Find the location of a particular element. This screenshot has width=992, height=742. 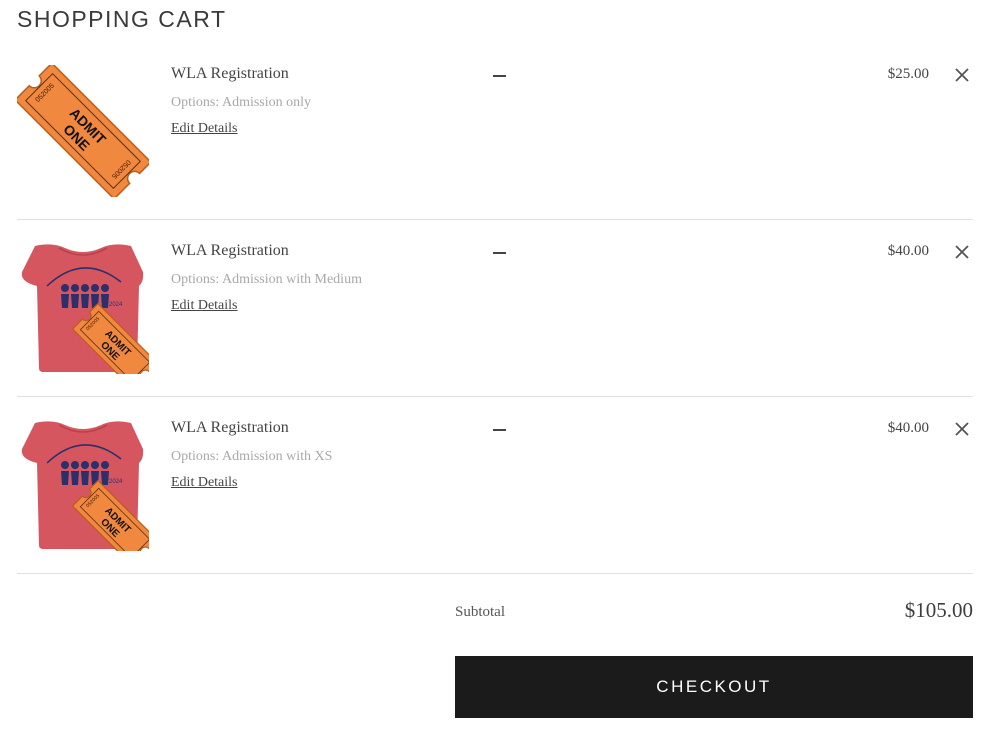

ticket-icon: ADMIT ONE 052005 052005 is located at coordinates (83, 131).